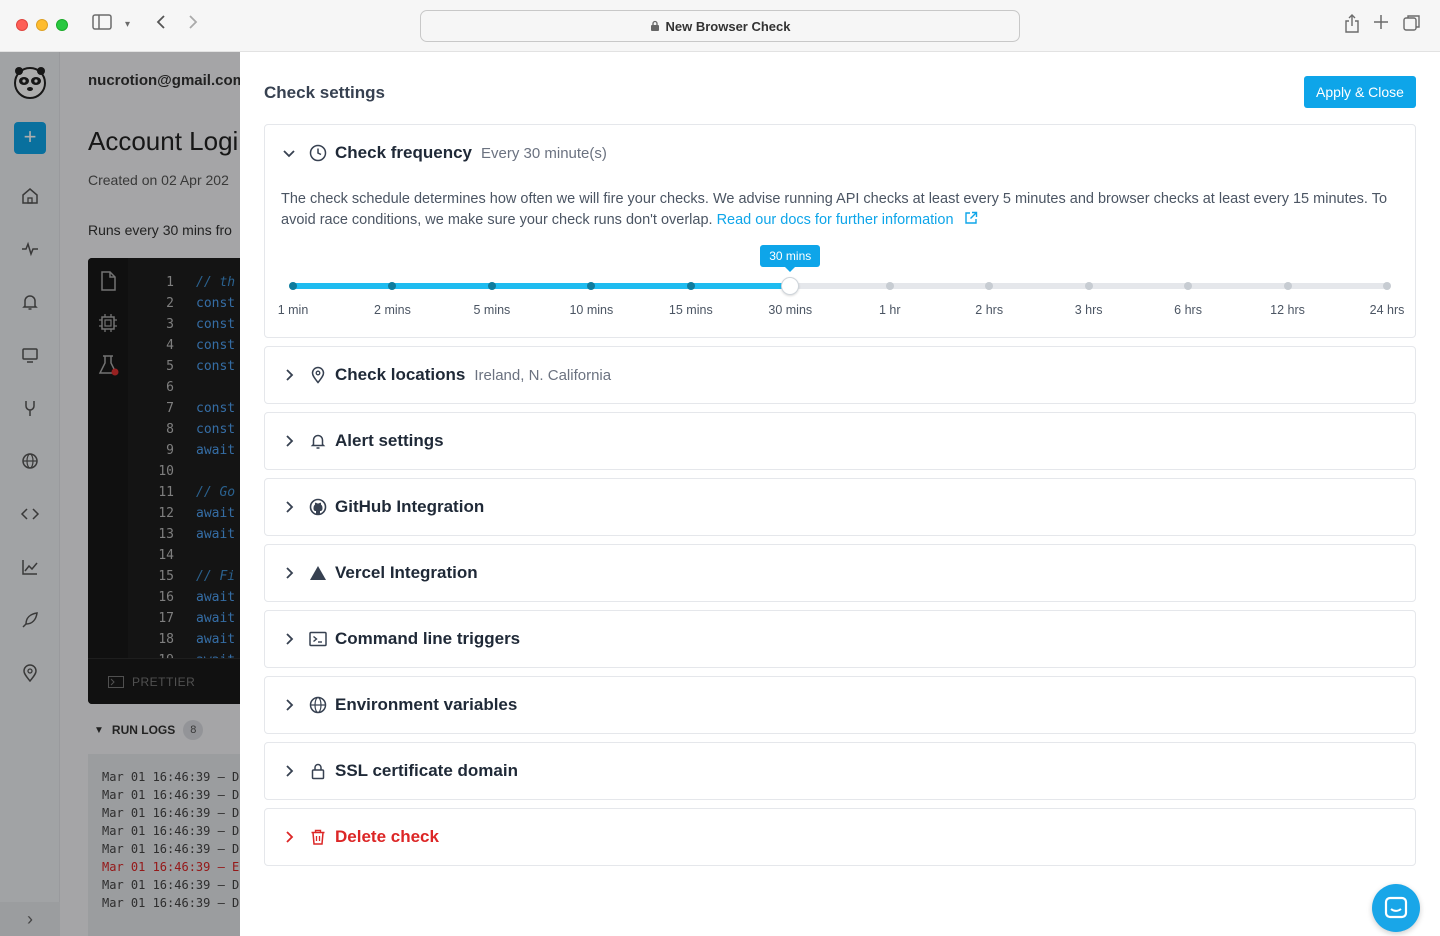 This screenshot has width=1440, height=936. I want to click on slider-tick-label: 3 hrs, so click(1089, 310).